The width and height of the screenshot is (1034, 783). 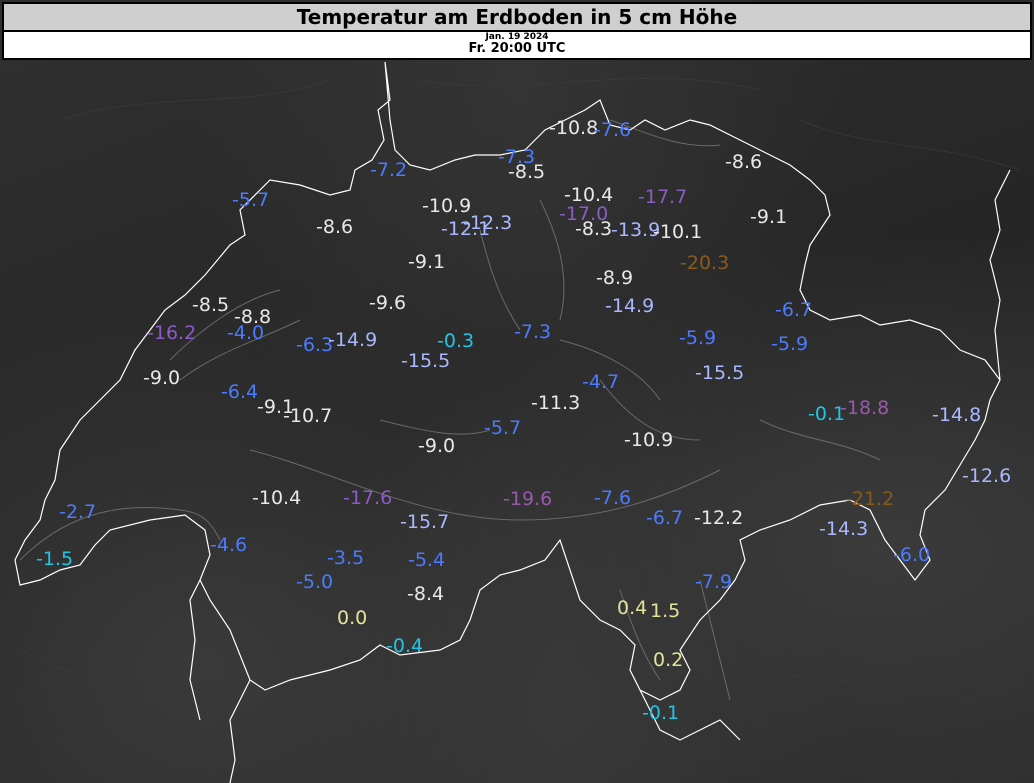 What do you see at coordinates (346, 558) in the screenshot?
I see `temperature-value: -3.5` at bounding box center [346, 558].